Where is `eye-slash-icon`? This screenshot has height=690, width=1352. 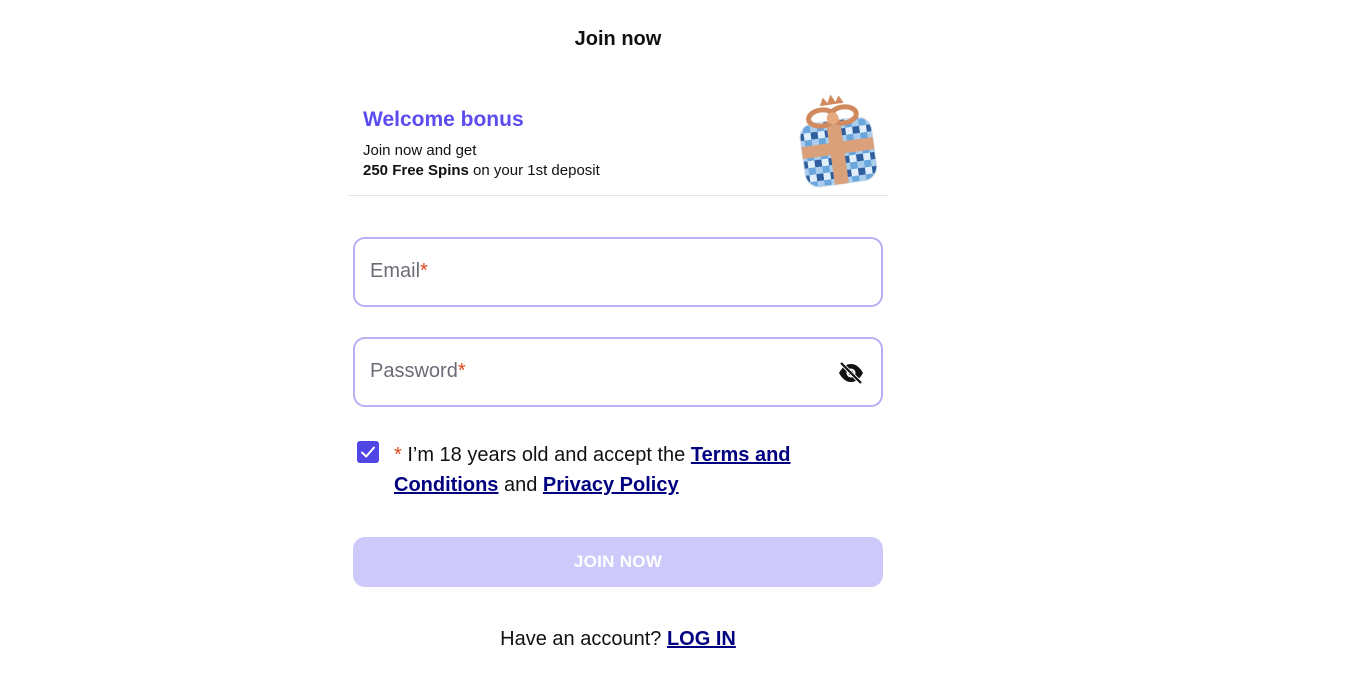 eye-slash-icon is located at coordinates (851, 373).